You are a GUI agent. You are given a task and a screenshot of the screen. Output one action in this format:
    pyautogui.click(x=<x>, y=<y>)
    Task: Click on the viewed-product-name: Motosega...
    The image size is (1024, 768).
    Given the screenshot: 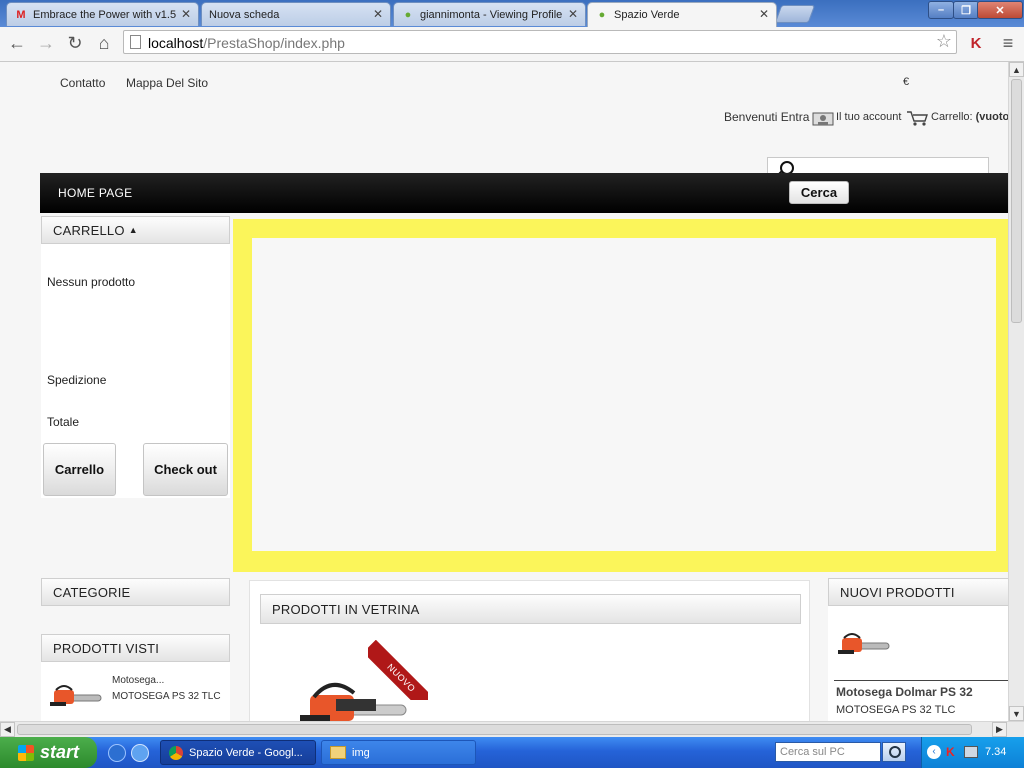 What is the action you would take?
    pyautogui.click(x=138, y=680)
    